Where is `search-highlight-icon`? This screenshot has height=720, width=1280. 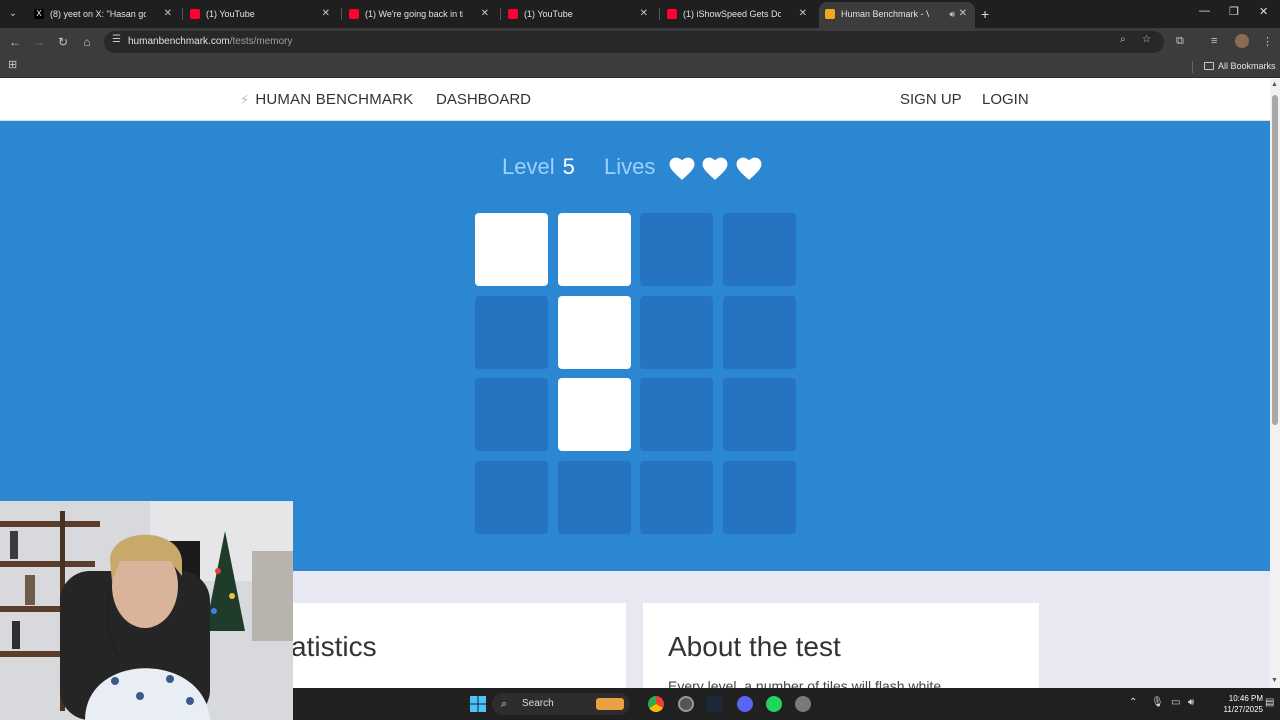 search-highlight-icon is located at coordinates (610, 704).